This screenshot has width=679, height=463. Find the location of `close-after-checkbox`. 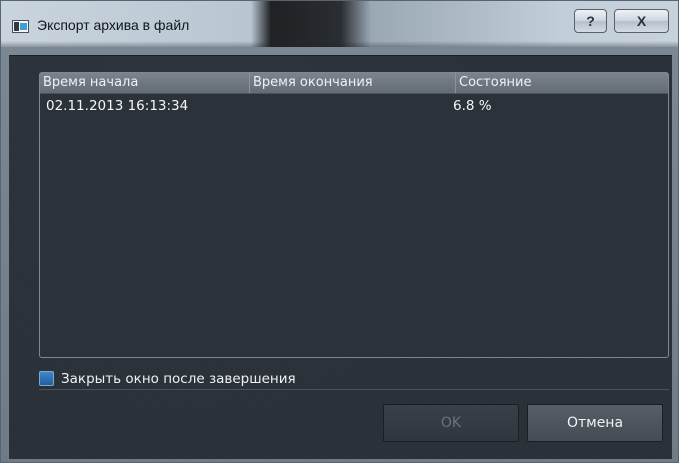

close-after-checkbox is located at coordinates (46, 378).